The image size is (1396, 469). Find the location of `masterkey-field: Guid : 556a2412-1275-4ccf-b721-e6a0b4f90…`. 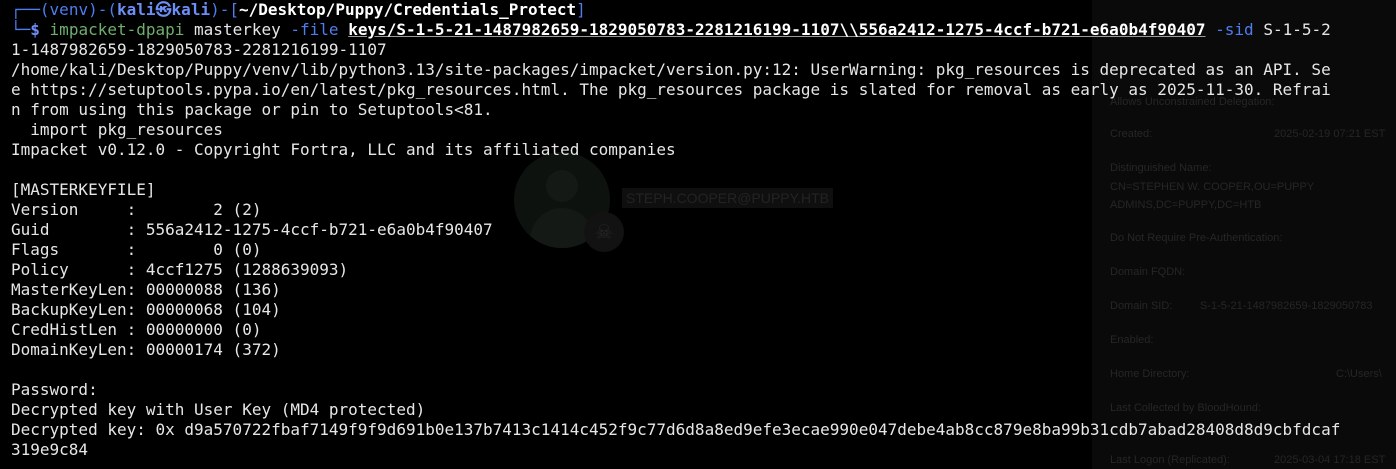

masterkey-field: Guid : 556a2412-1275-4ccf-b721-e6a0b4f90… is located at coordinates (252, 229).